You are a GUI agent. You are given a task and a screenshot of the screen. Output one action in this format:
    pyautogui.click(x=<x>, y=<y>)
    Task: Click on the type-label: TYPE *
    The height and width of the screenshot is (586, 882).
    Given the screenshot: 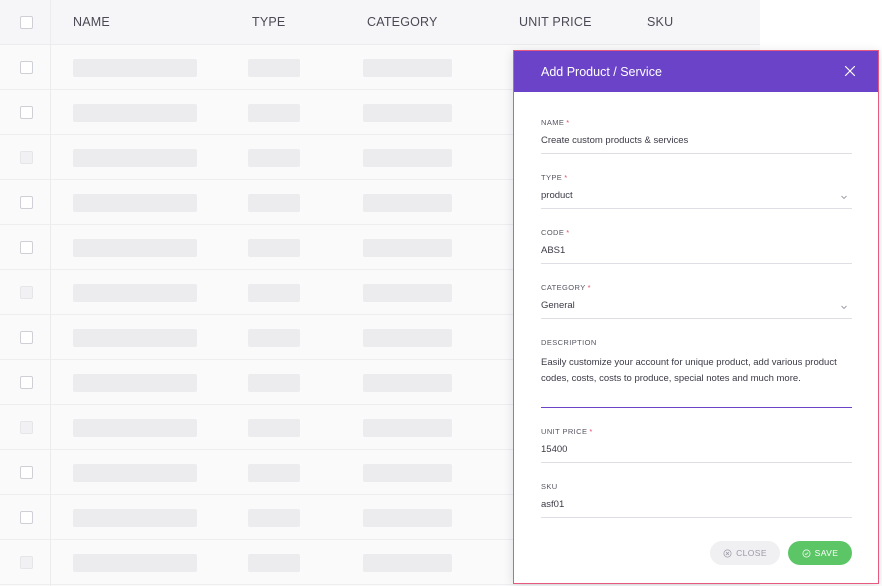 What is the action you would take?
    pyautogui.click(x=554, y=177)
    